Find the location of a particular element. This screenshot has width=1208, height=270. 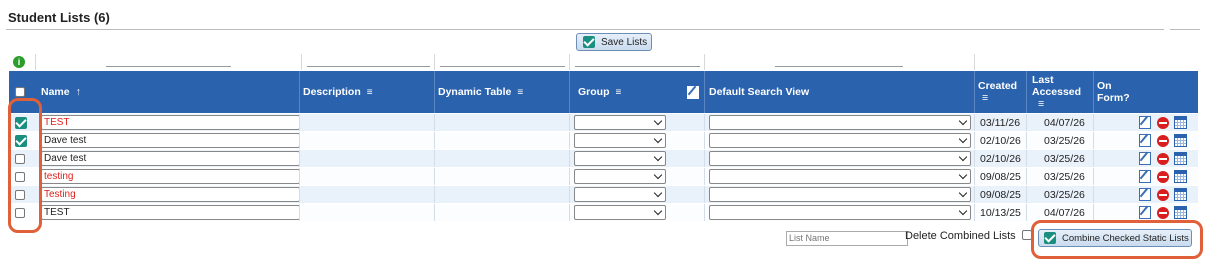

dynamic-table-filter is located at coordinates (502, 62).